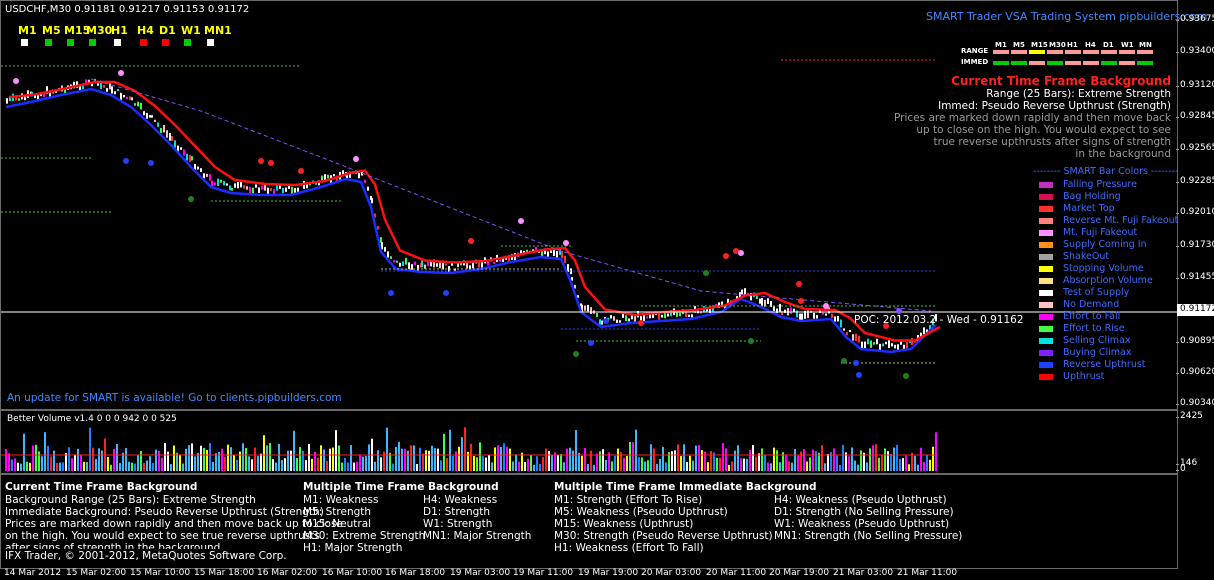 The width and height of the screenshot is (1214, 580). I want to click on time-tick-3: 15 Mar 18:00, so click(224, 573).